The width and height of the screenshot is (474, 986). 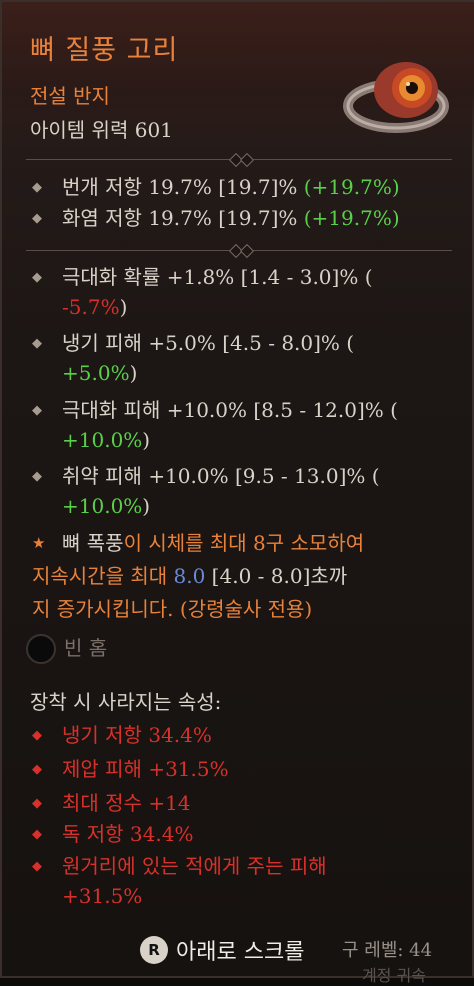 What do you see at coordinates (307, 952) in the screenshot?
I see `scroll-down-button: R 아래로 스크롤` at bounding box center [307, 952].